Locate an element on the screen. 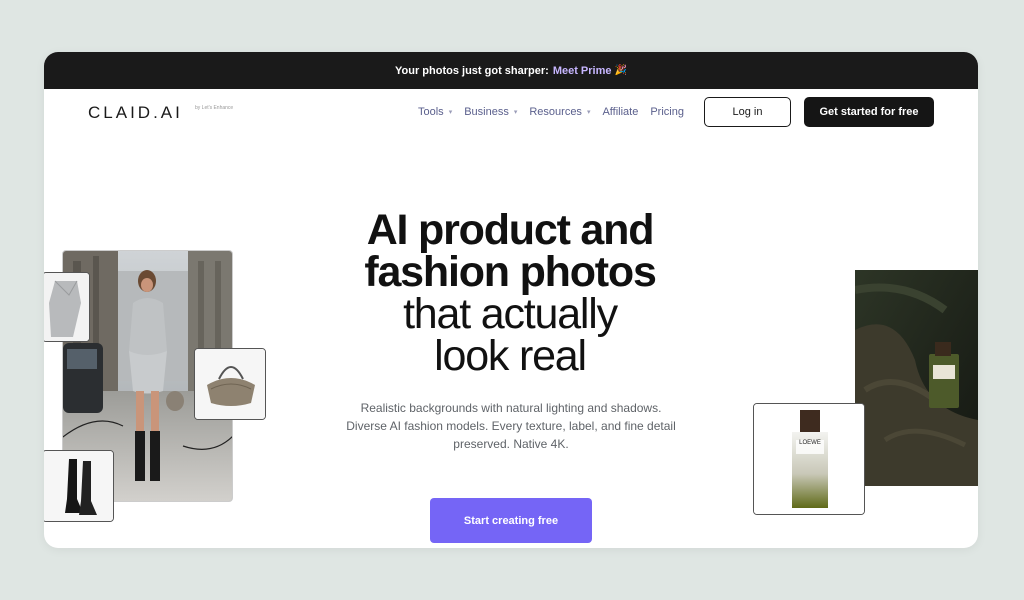  nav-item-label: Resources is located at coordinates (555, 112).